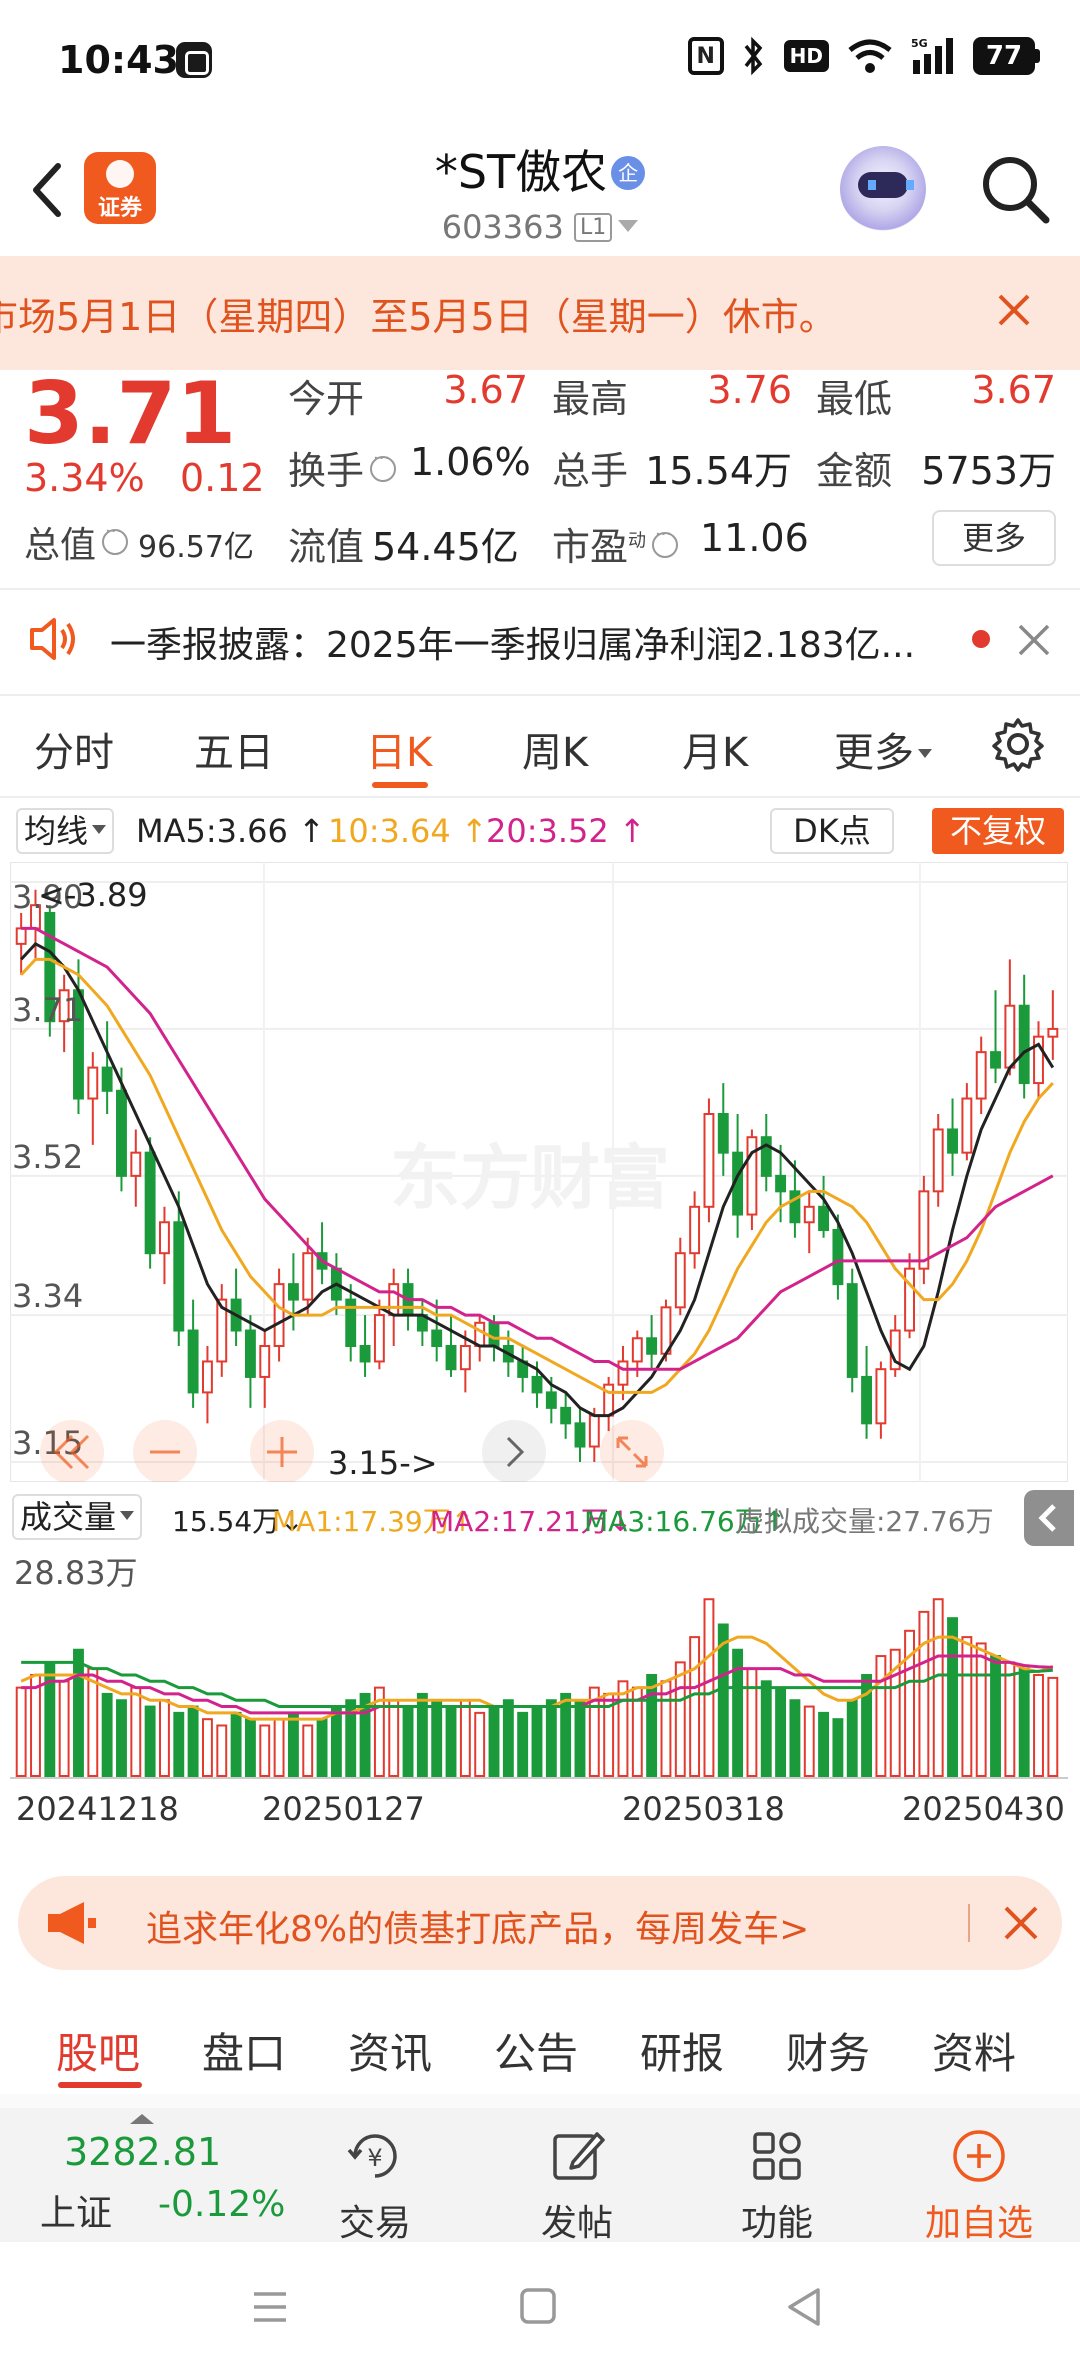 Image resolution: width=1080 pixels, height=2376 pixels. Describe the element at coordinates (590, 399) in the screenshot. I see `high-label: 最高` at that location.